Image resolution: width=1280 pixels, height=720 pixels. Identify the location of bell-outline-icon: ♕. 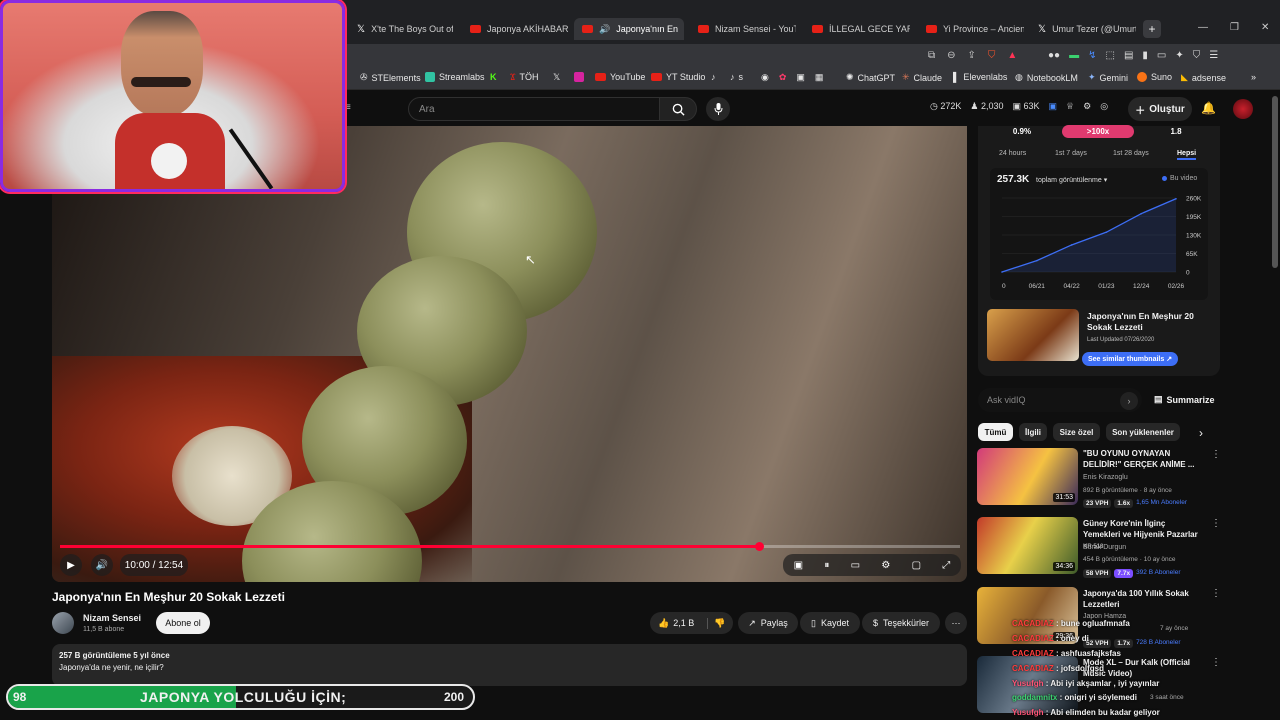
(1070, 106).